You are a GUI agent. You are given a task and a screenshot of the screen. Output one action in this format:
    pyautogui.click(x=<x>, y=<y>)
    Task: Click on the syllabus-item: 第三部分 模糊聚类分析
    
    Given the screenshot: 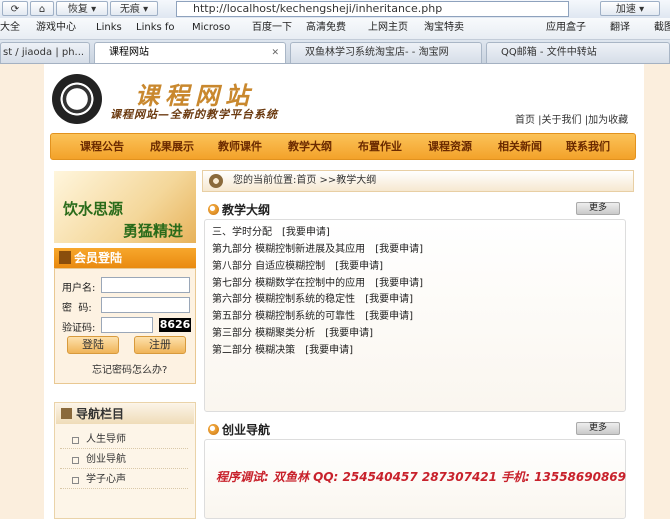 What is the action you would take?
    pyautogui.click(x=263, y=333)
    